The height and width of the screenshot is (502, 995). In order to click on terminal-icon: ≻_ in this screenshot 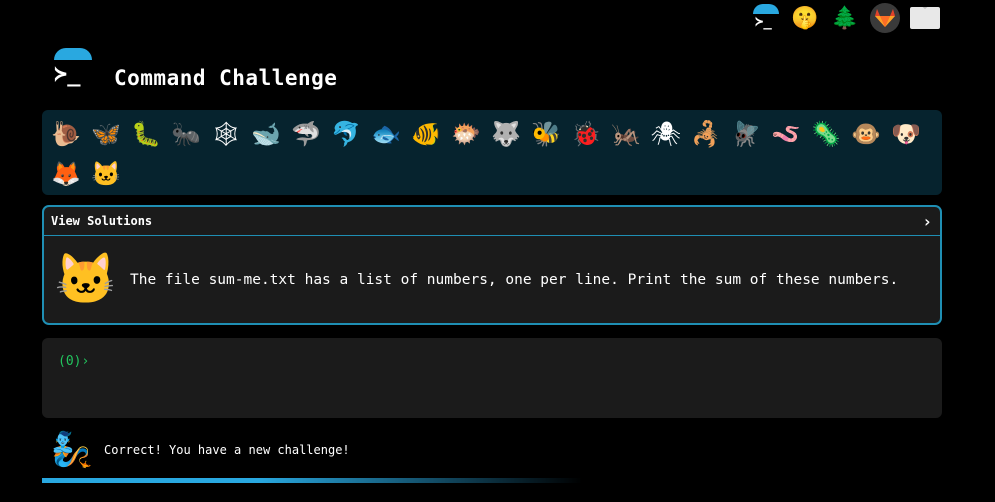, I will do `click(765, 18)`.